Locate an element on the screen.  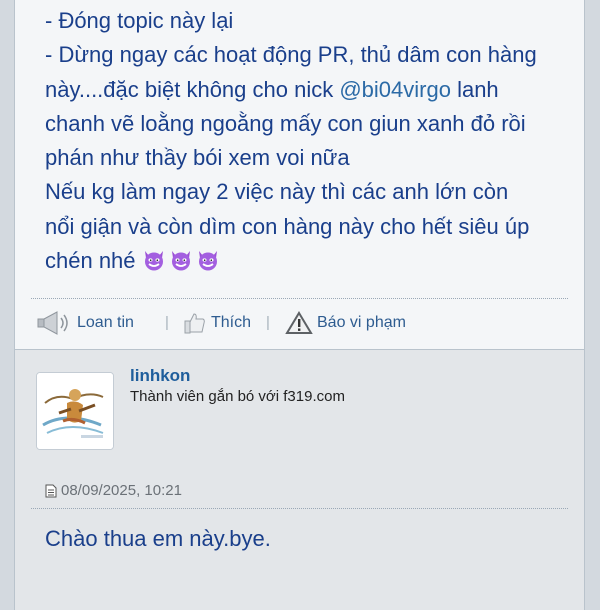
message-text: này....đặc biệt không cho nick is located at coordinates (192, 89).